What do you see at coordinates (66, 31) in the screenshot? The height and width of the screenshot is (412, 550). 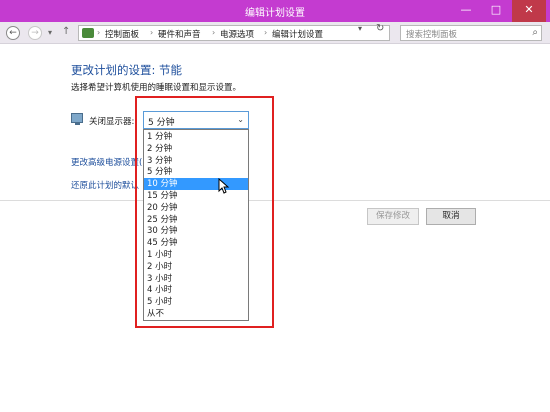 I see `up-button: ↑` at bounding box center [66, 31].